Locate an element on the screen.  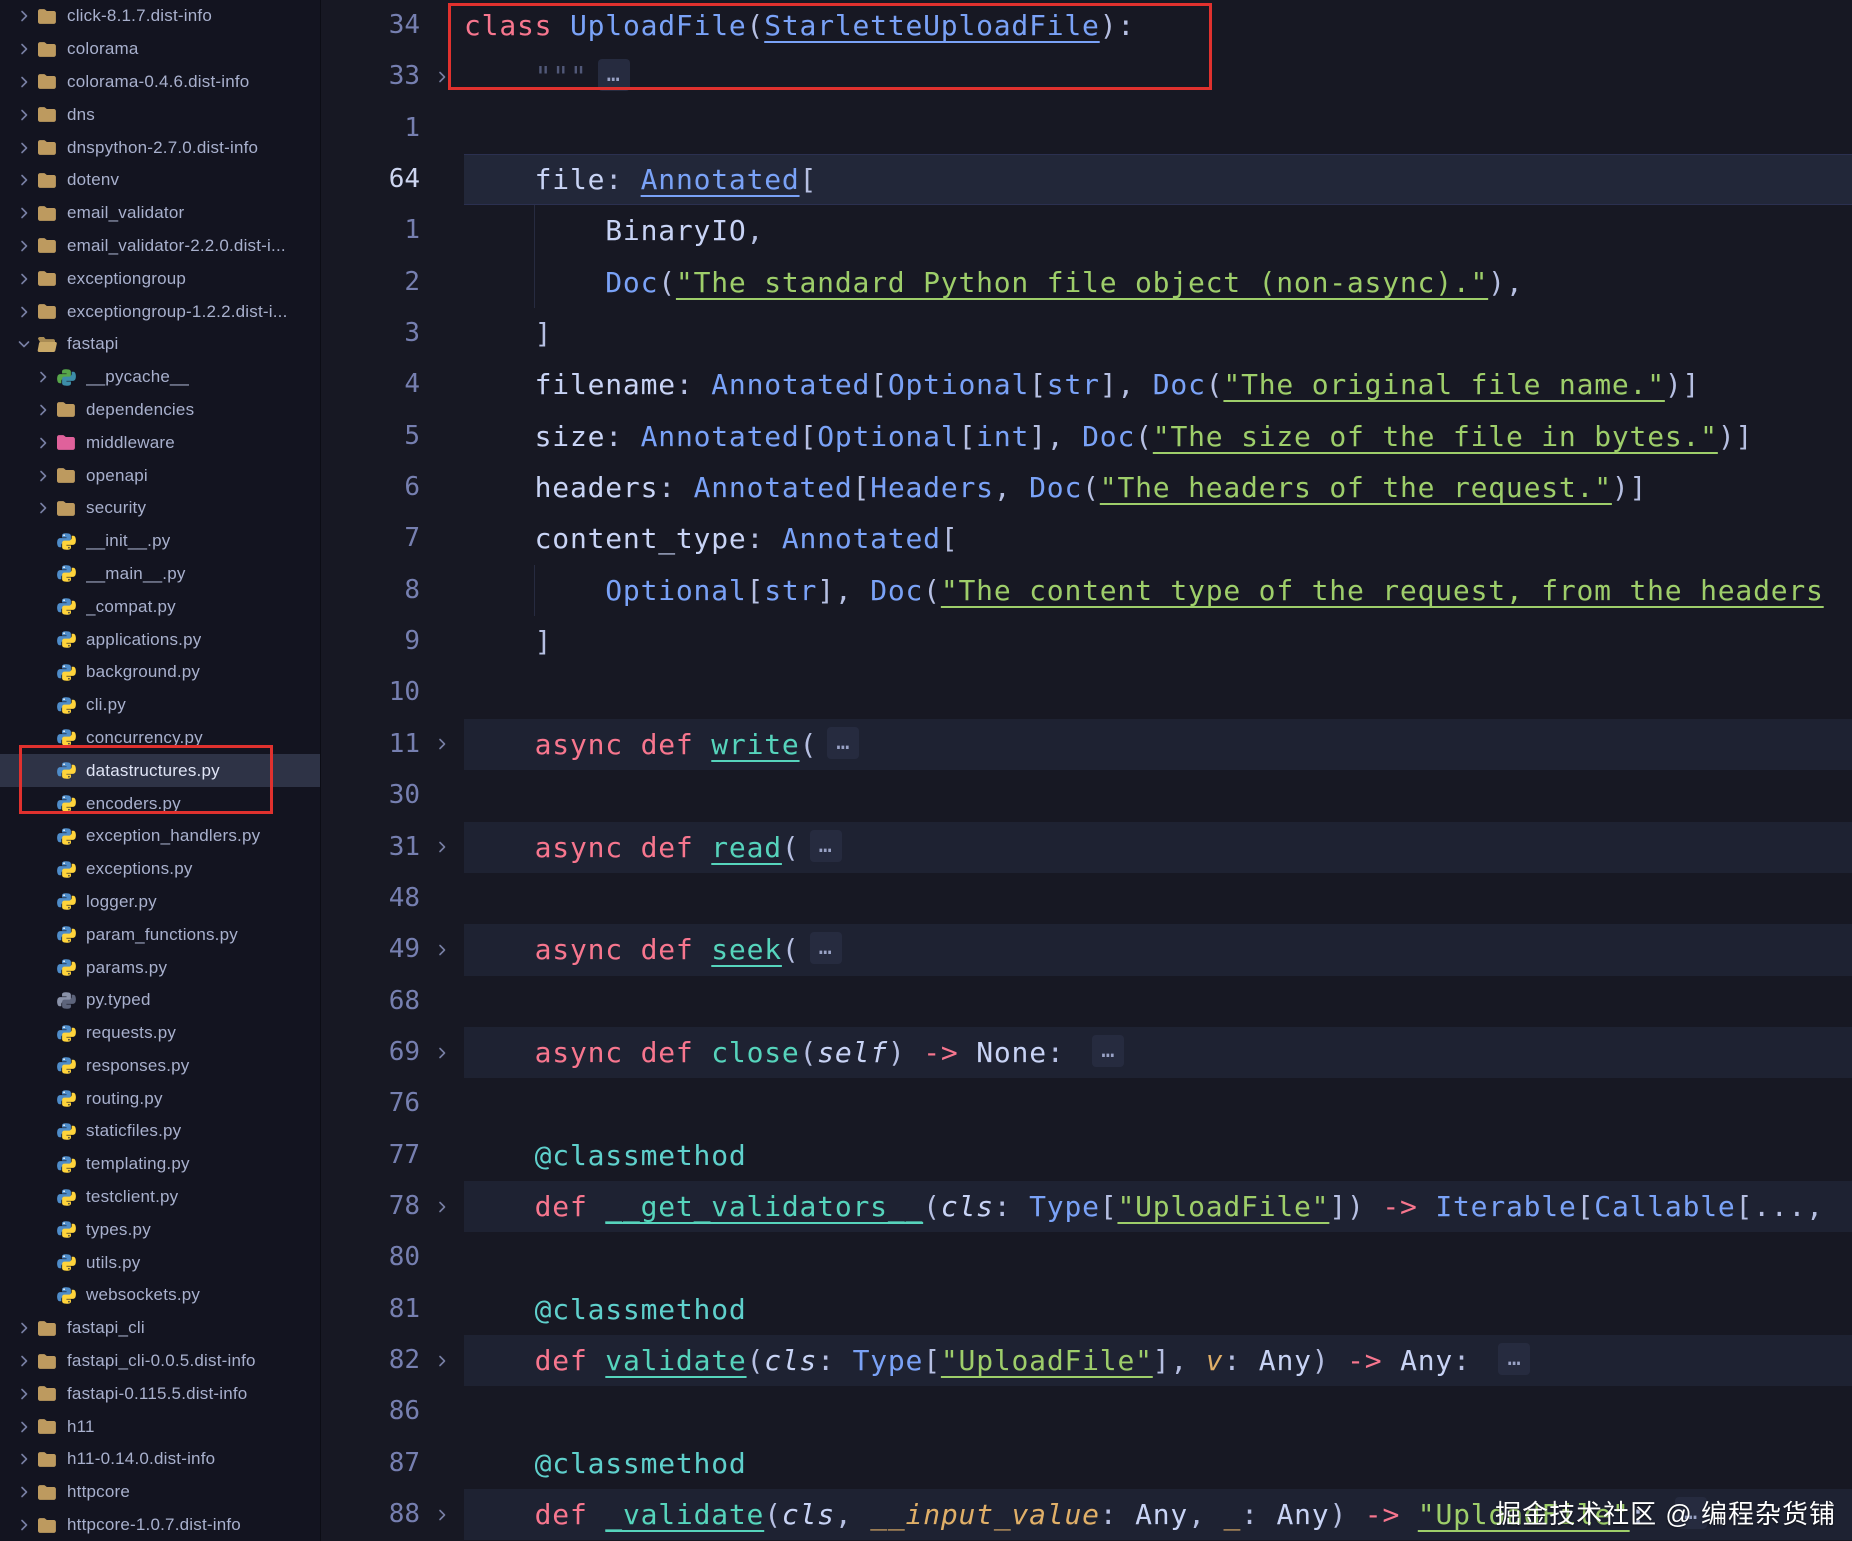
tree-item-websockets-py: websockets.py is located at coordinates (160, 1295).